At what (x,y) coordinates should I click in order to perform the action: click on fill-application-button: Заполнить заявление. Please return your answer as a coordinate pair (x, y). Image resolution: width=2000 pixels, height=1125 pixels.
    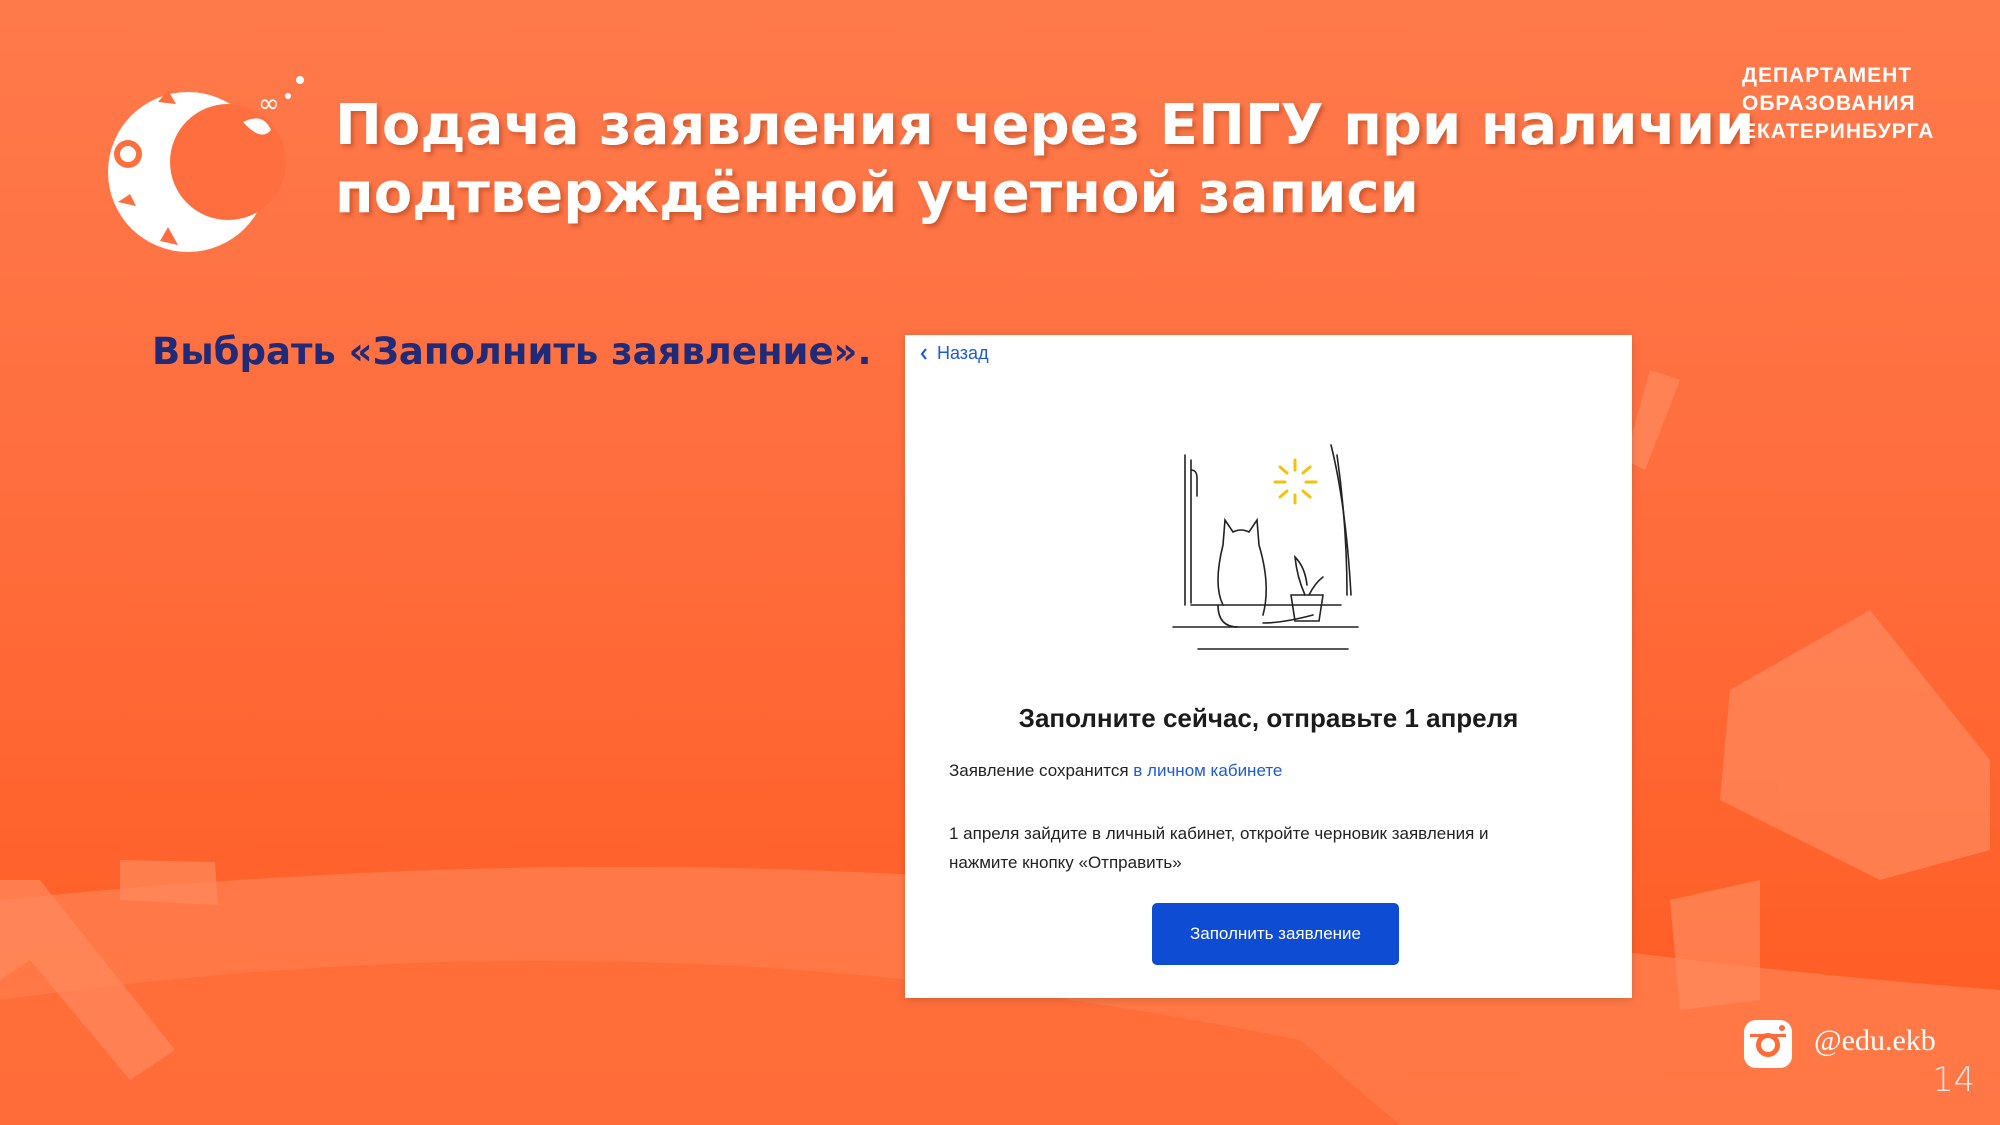
    Looking at the image, I should click on (1275, 934).